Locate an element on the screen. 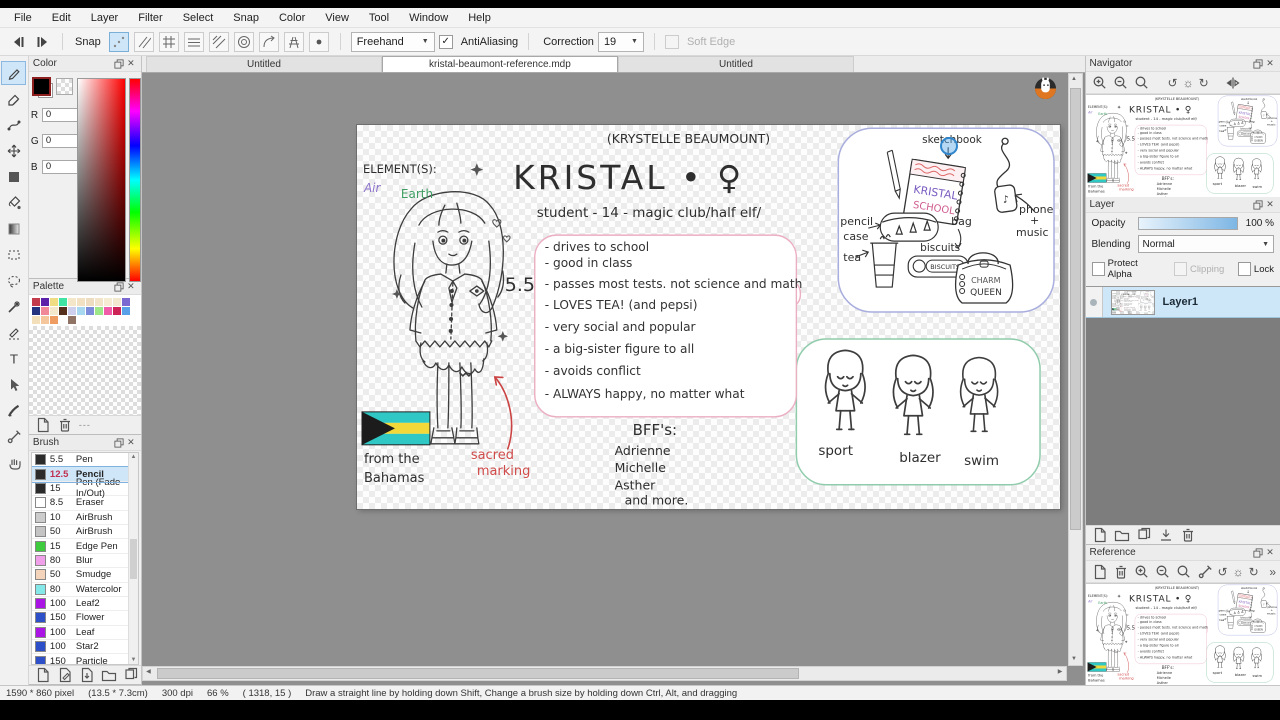 This screenshot has width=1280, height=720. navigator-thumbnail is located at coordinates (1182, 146).